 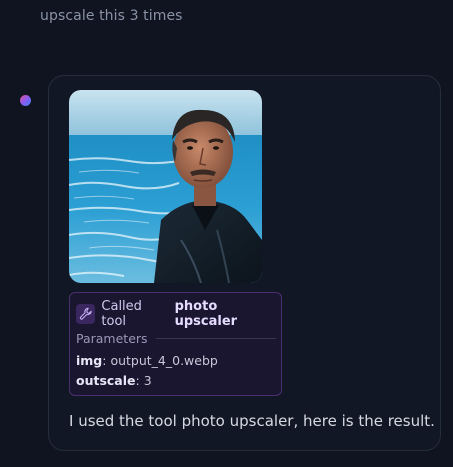 What do you see at coordinates (206, 314) in the screenshot?
I see `tool-name: photo upscaler` at bounding box center [206, 314].